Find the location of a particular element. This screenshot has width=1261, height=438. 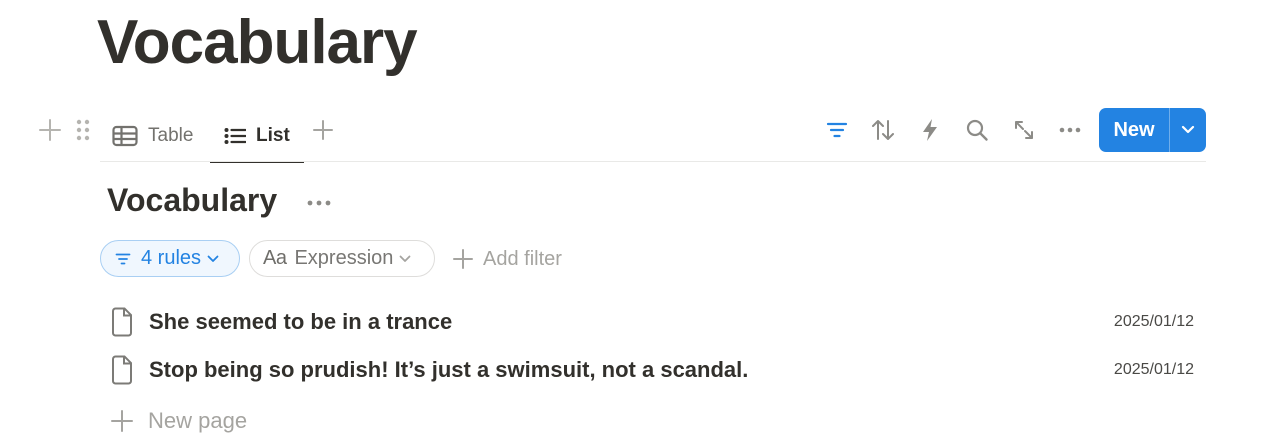

more-options-button is located at coordinates (1070, 130).